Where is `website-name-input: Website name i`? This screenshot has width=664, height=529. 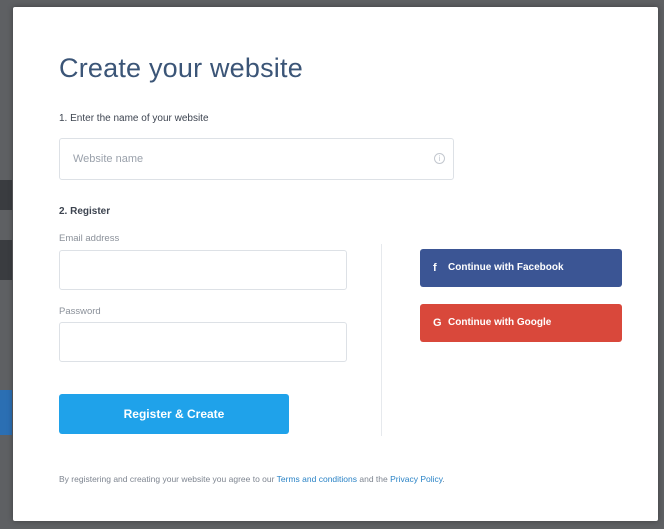 website-name-input: Website name i is located at coordinates (256, 159).